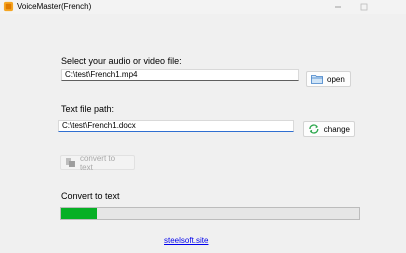  I want to click on audio-file-value: C:\test\French1.mp4, so click(101, 74).